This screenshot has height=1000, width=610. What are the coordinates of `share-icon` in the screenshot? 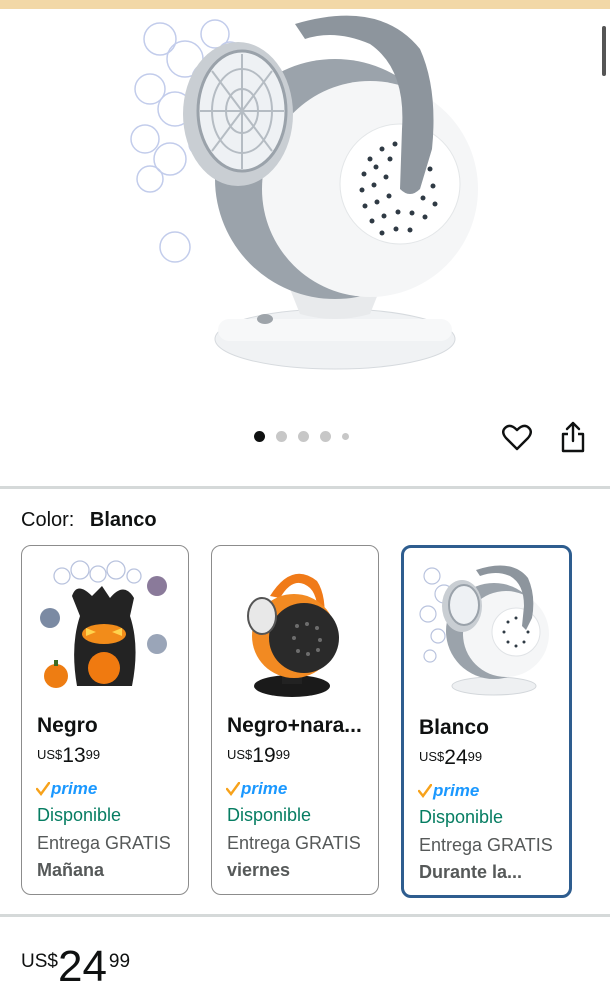 It's located at (573, 437).